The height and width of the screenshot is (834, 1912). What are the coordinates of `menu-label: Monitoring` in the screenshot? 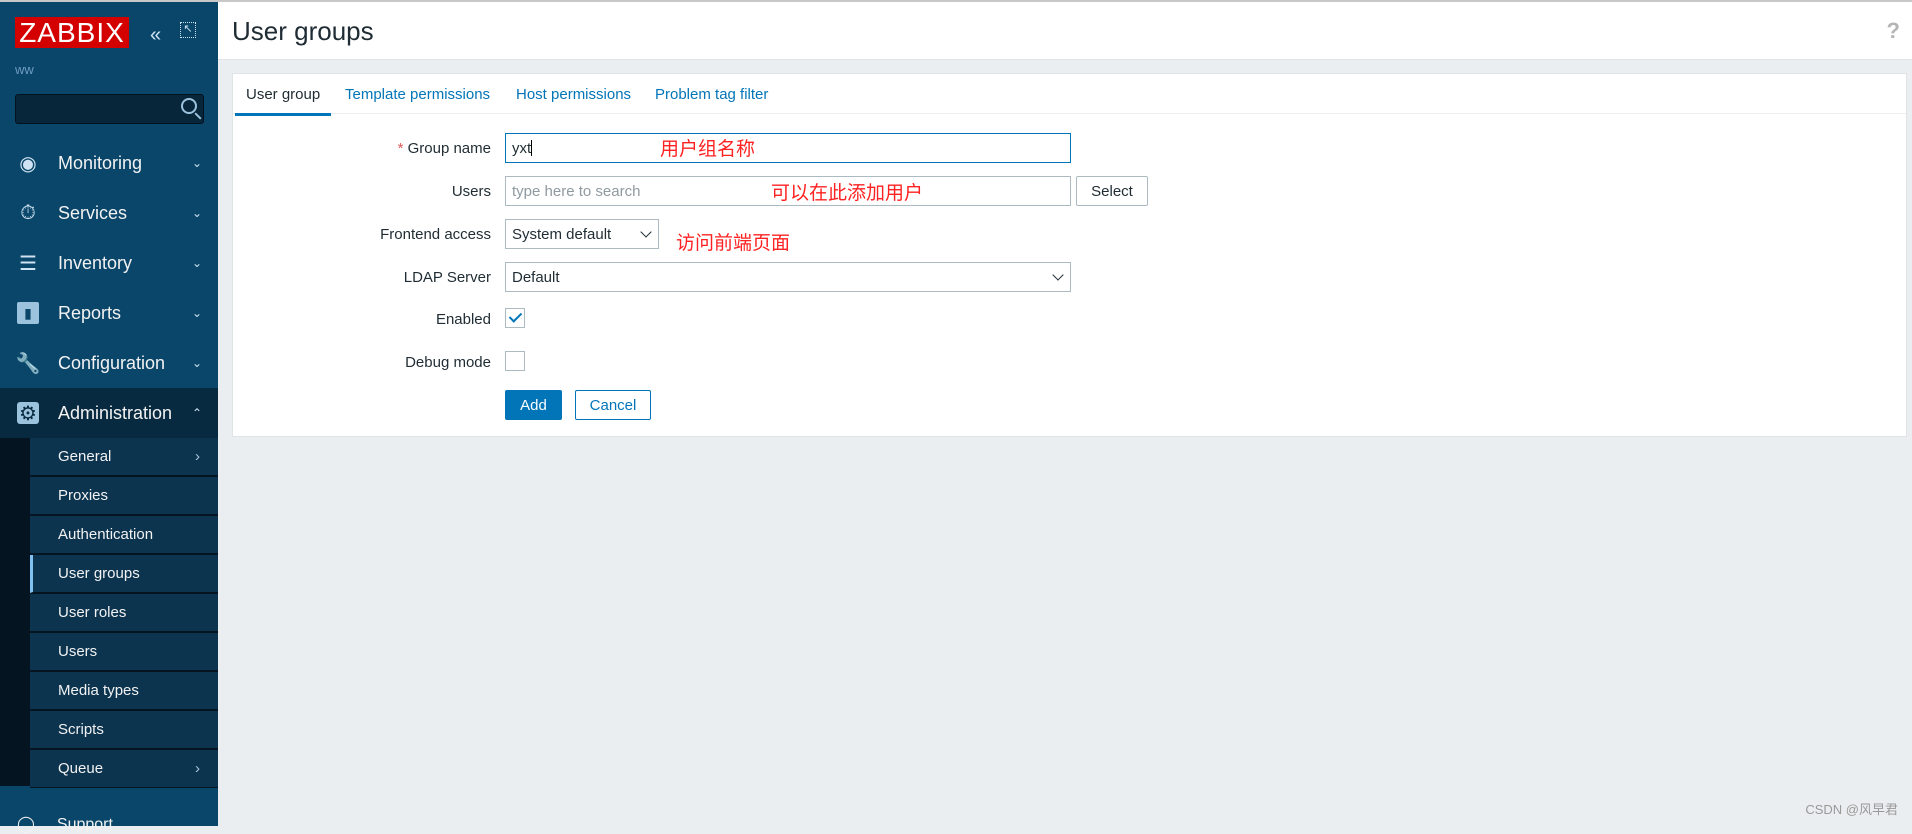 It's located at (100, 162).